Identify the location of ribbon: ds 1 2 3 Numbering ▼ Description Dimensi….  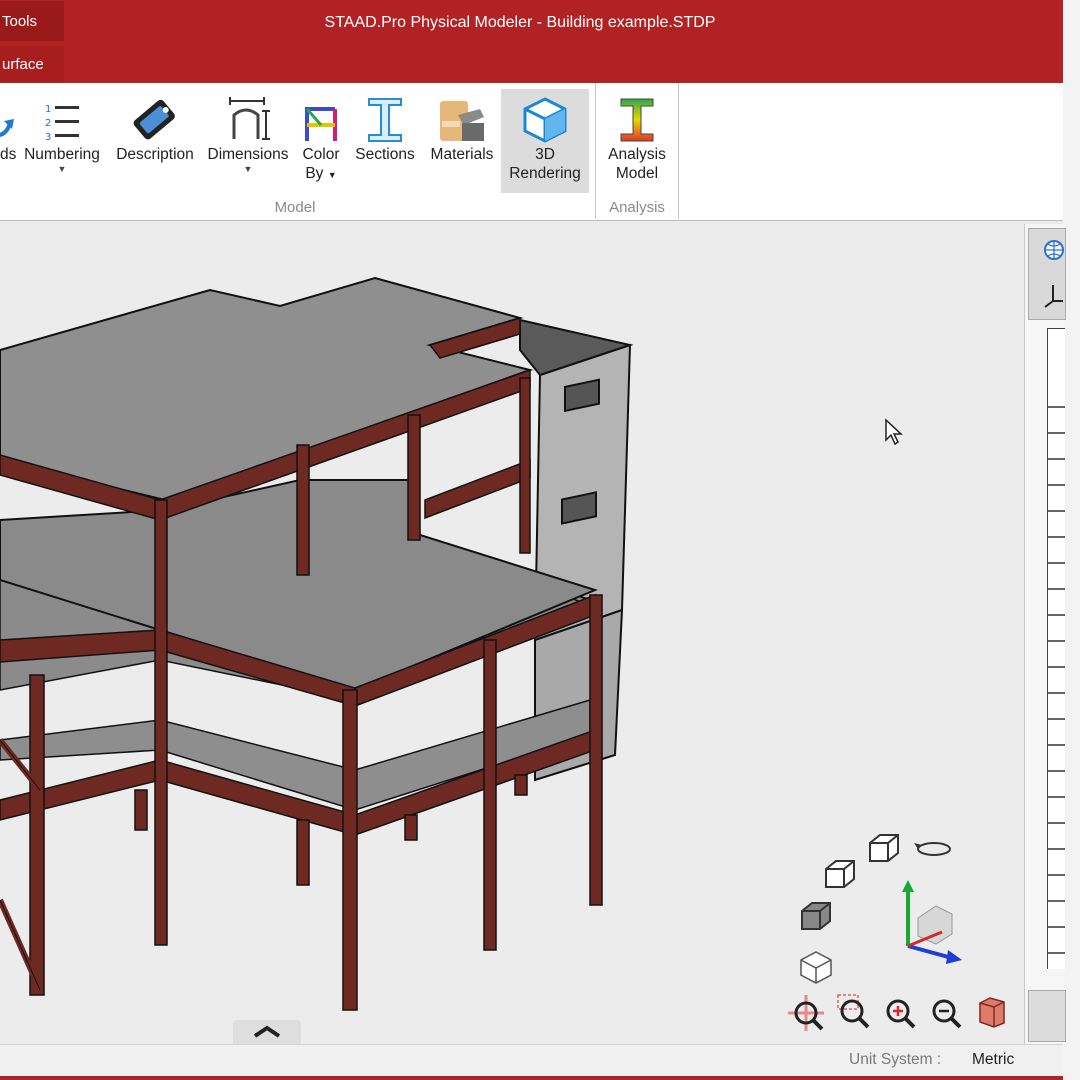
(531, 152).